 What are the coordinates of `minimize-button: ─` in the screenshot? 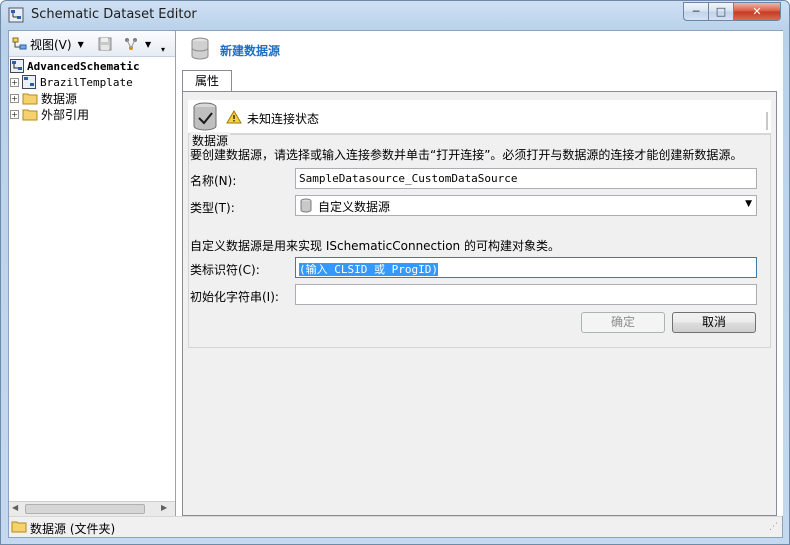 It's located at (696, 11).